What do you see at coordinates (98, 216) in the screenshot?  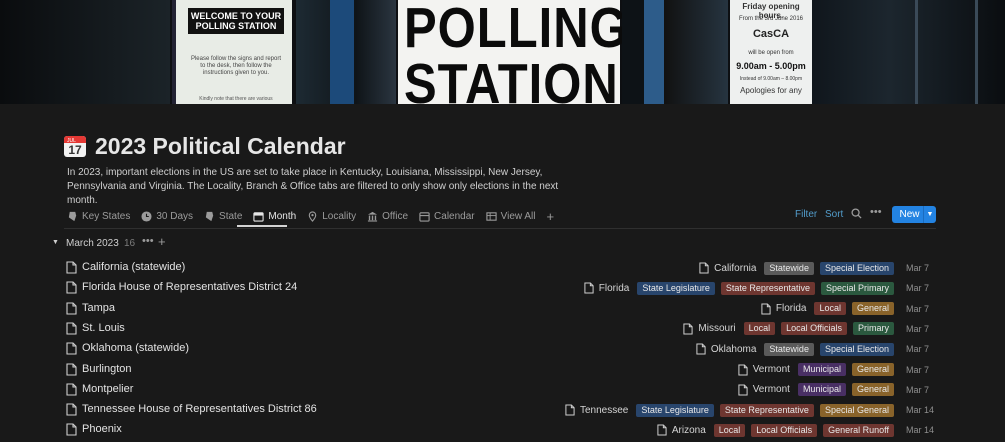 I see `tab-key-states: Key States` at bounding box center [98, 216].